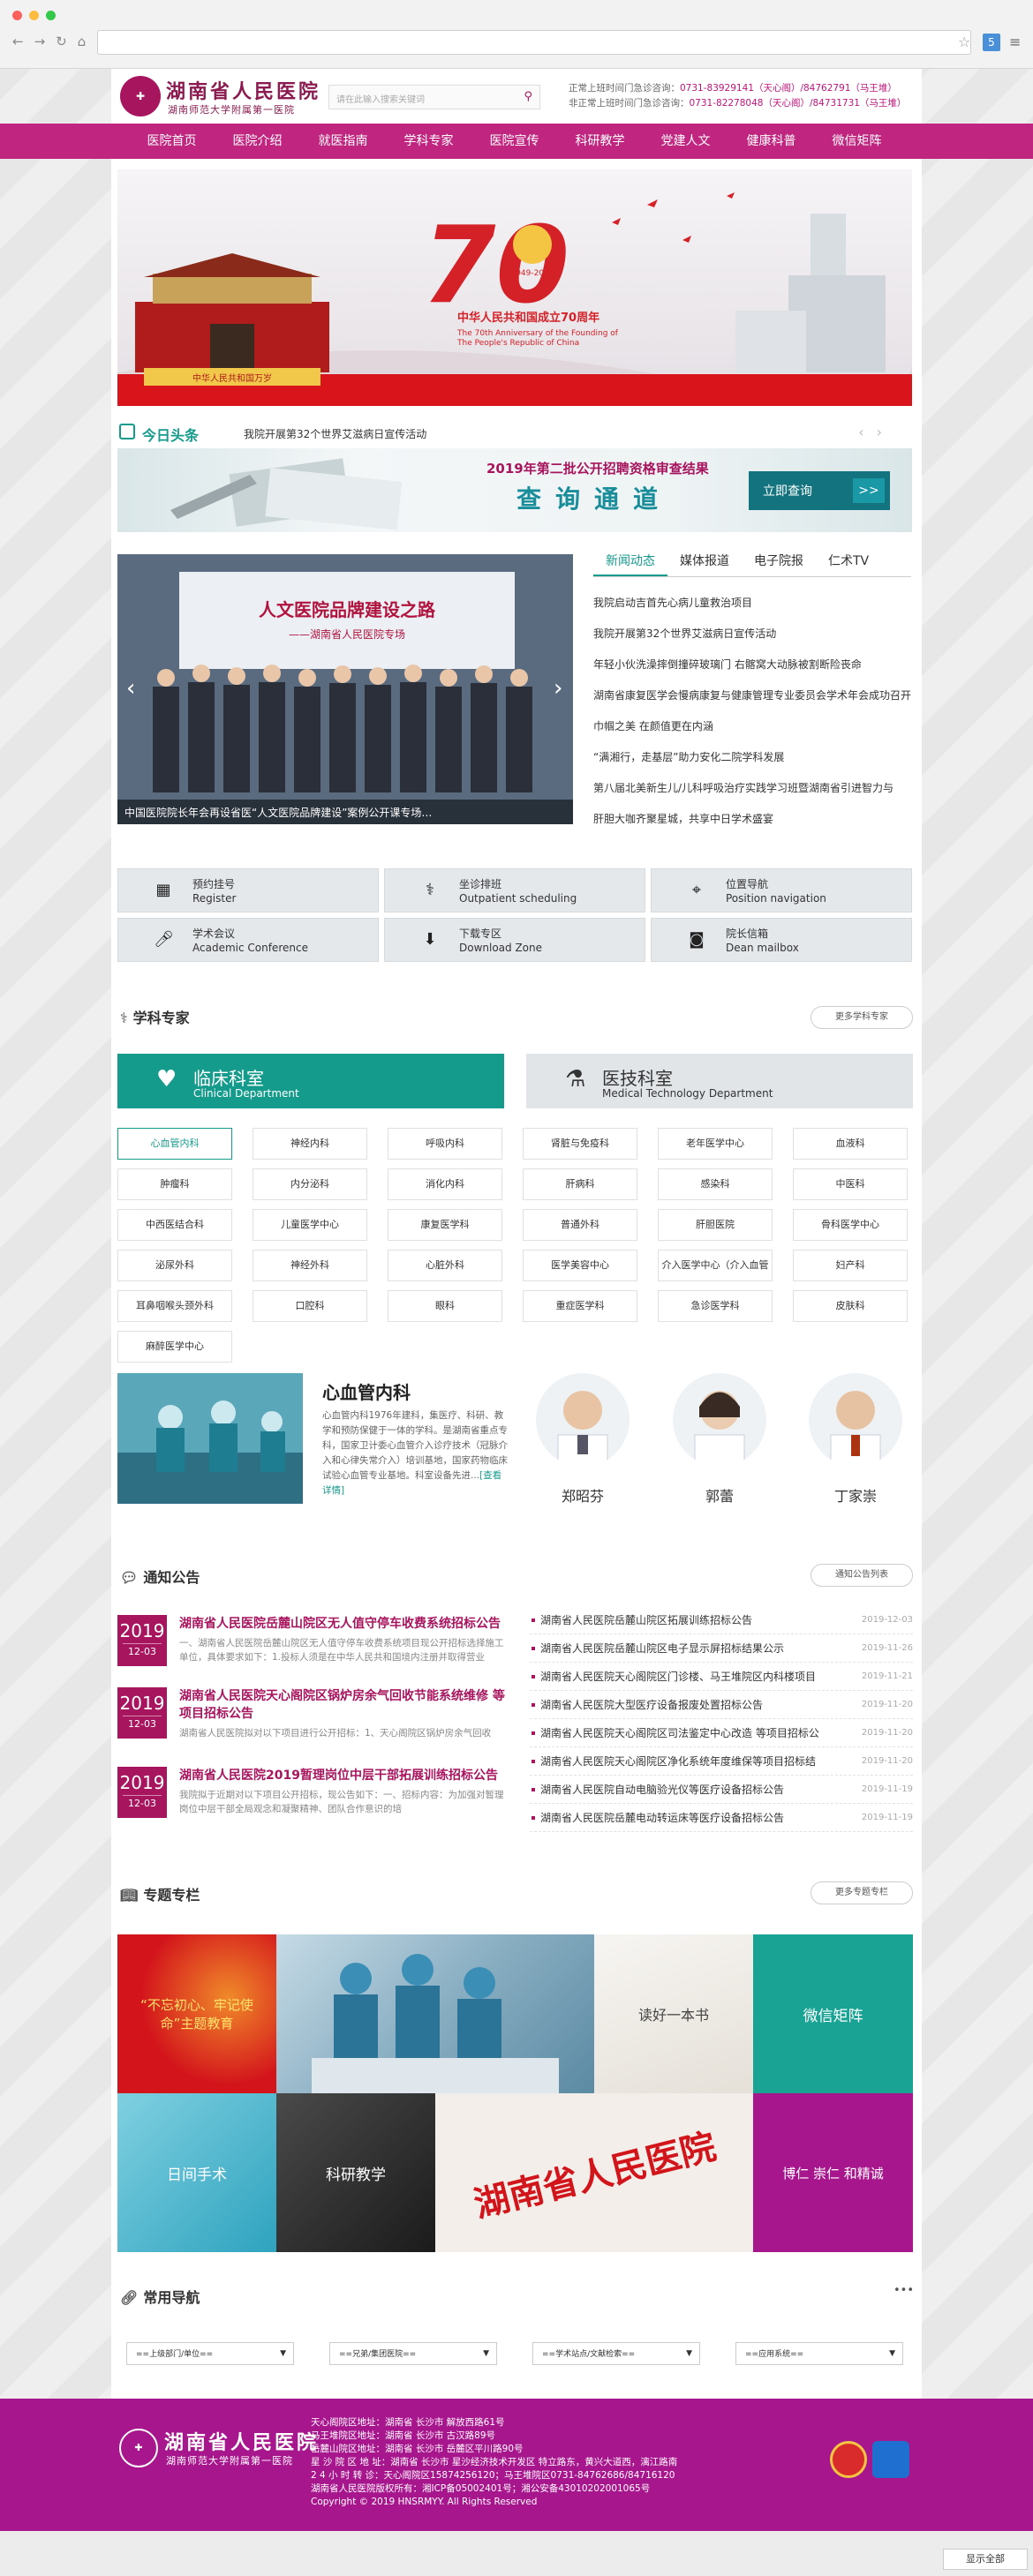  What do you see at coordinates (715, 1184) in the screenshot?
I see `department-item: 感染科` at bounding box center [715, 1184].